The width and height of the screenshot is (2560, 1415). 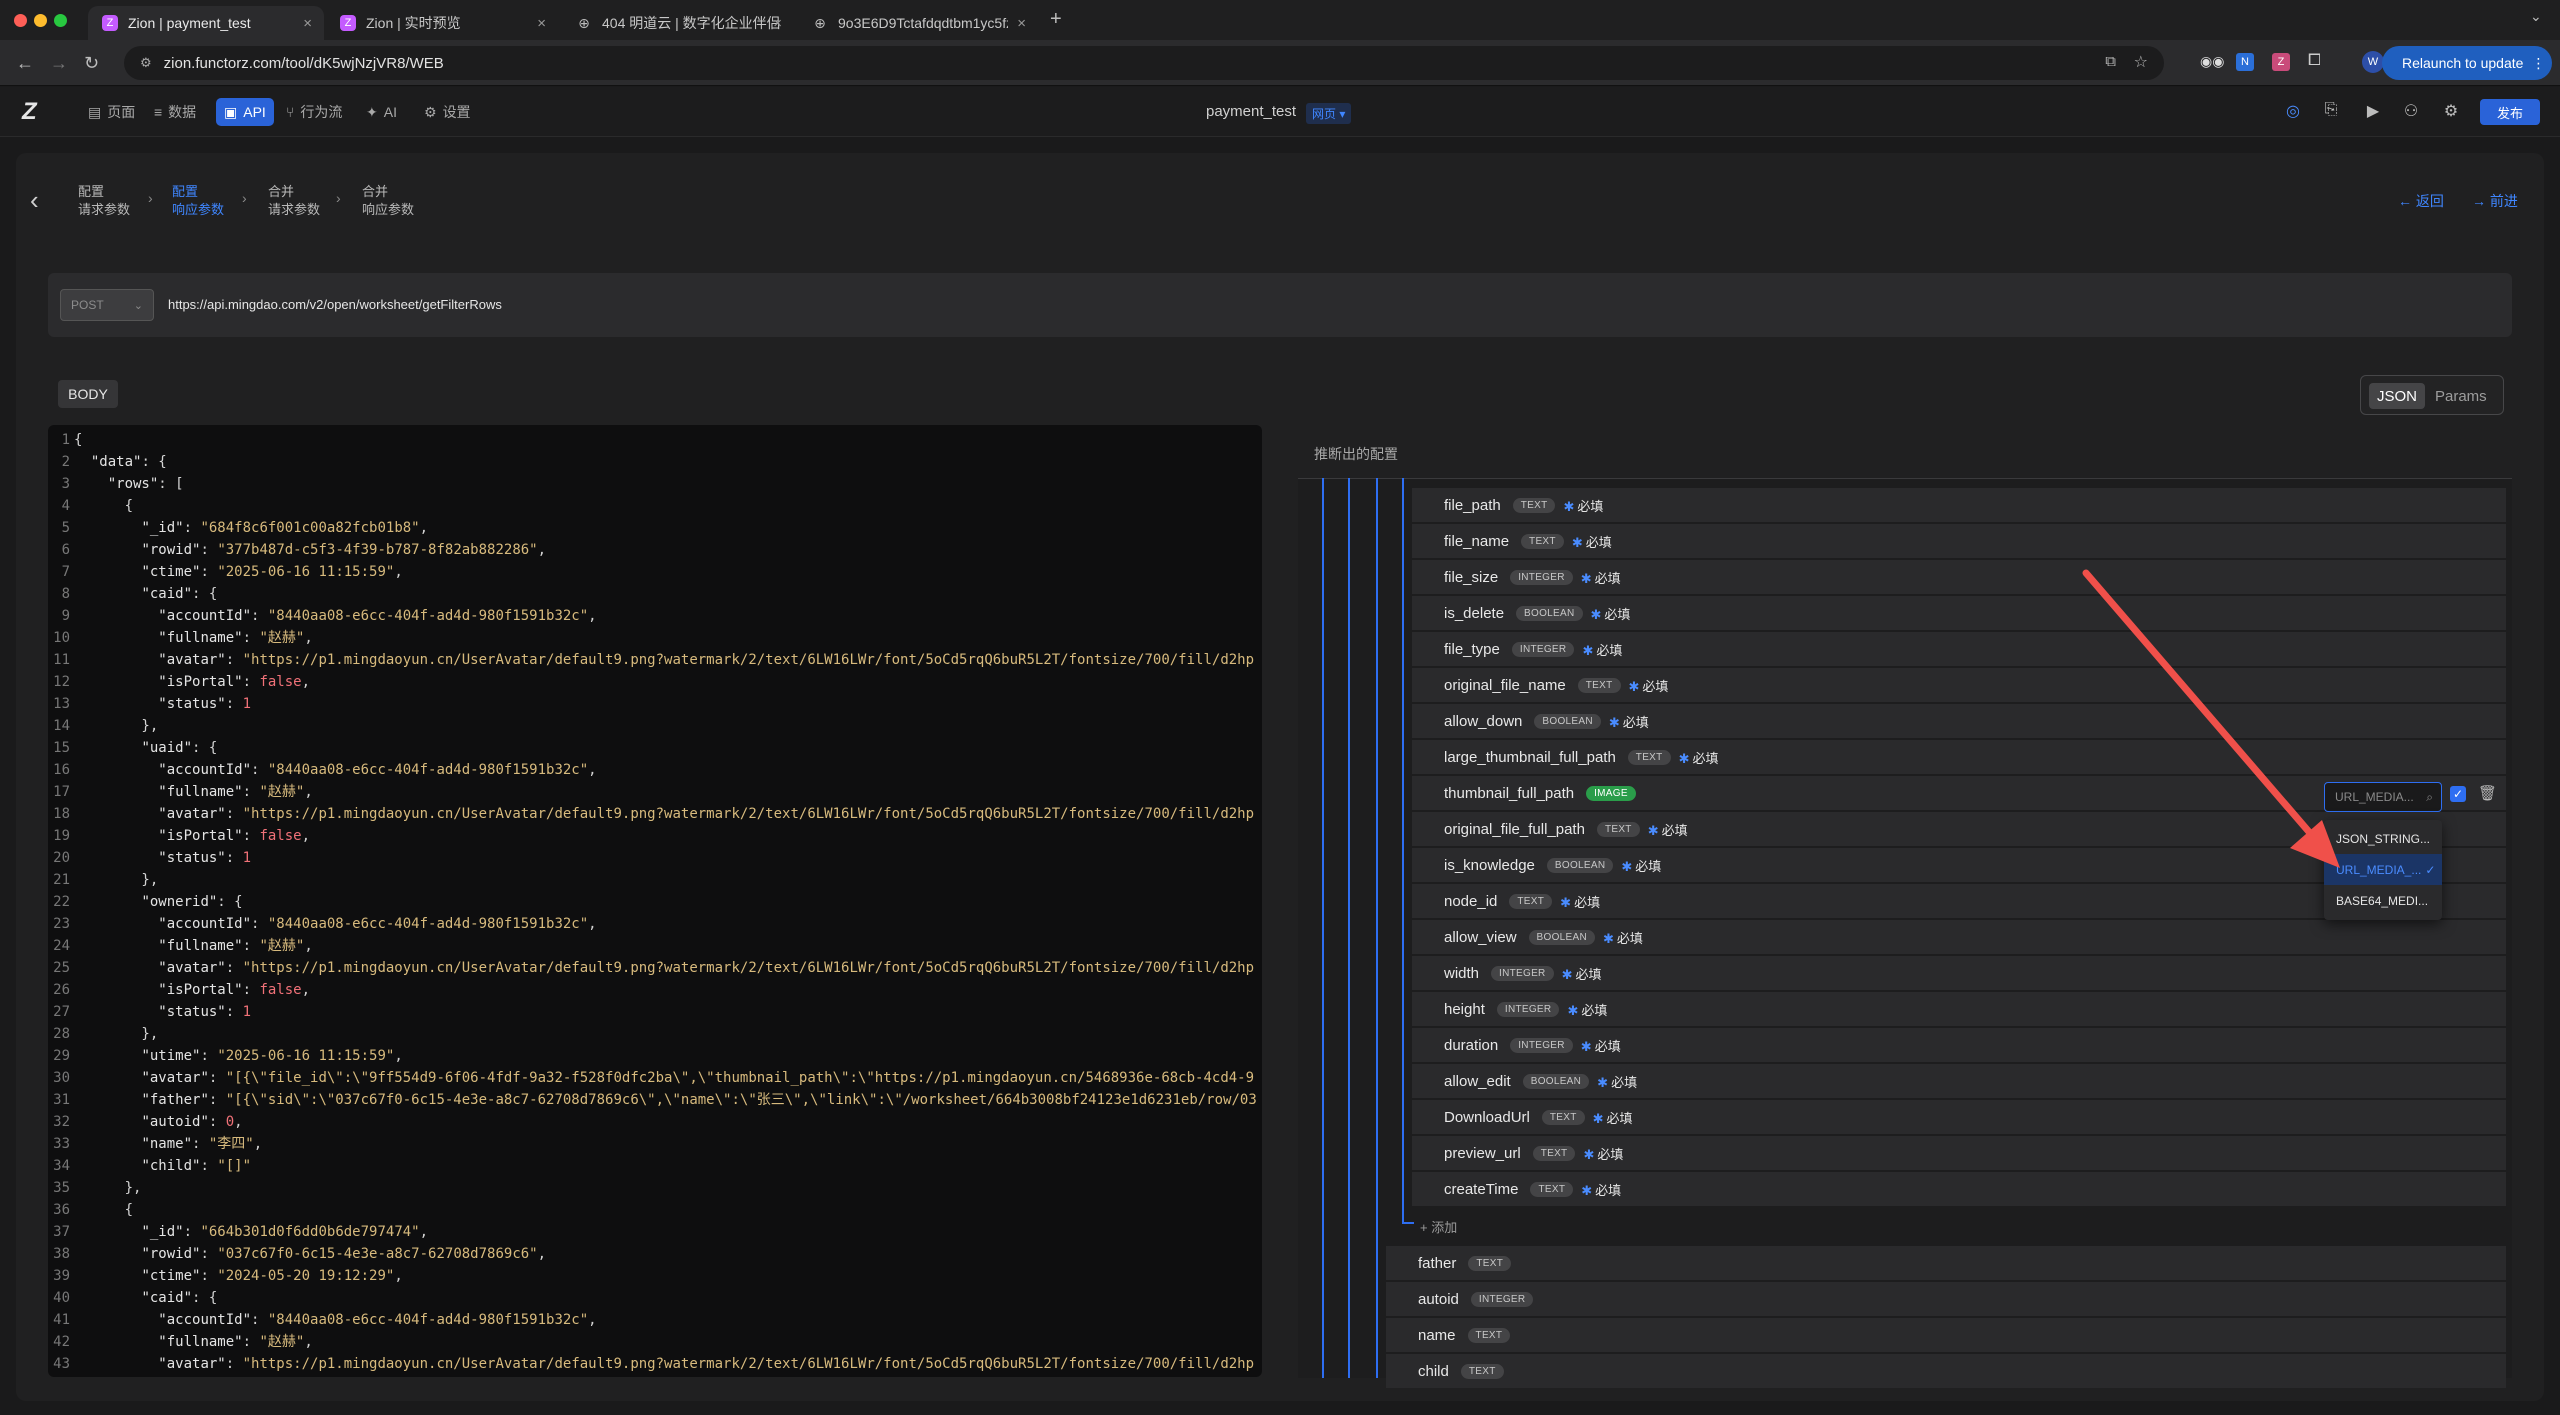 I want to click on extension-notion-icon: N, so click(x=2245, y=62).